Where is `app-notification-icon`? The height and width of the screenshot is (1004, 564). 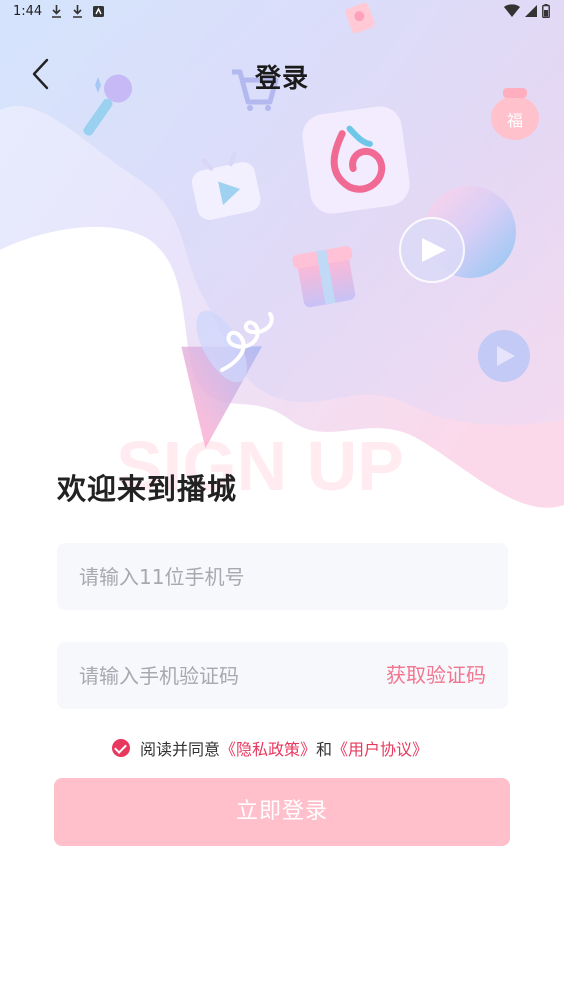
app-notification-icon is located at coordinates (98, 11).